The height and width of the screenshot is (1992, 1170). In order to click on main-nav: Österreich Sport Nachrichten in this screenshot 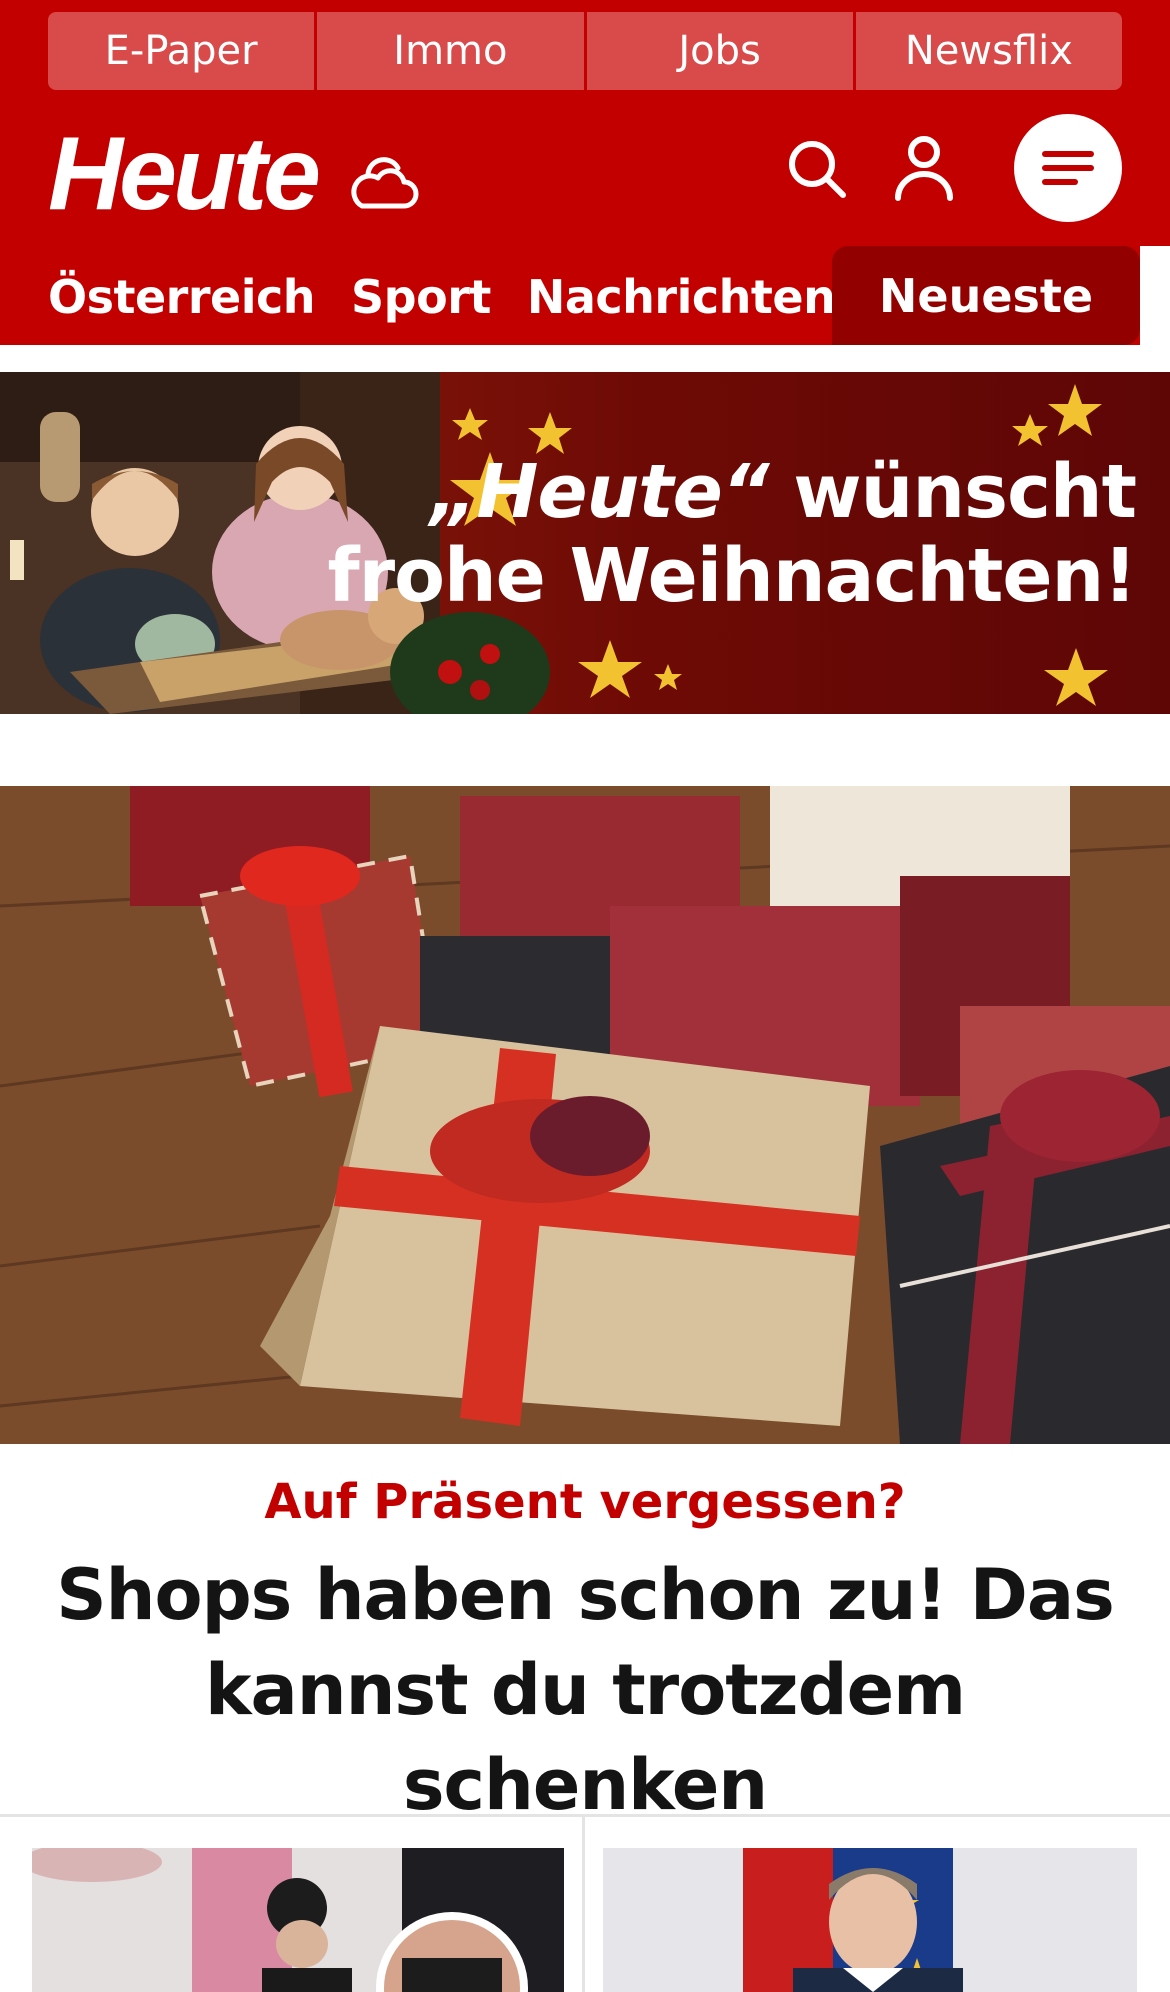, I will do `click(459, 297)`.